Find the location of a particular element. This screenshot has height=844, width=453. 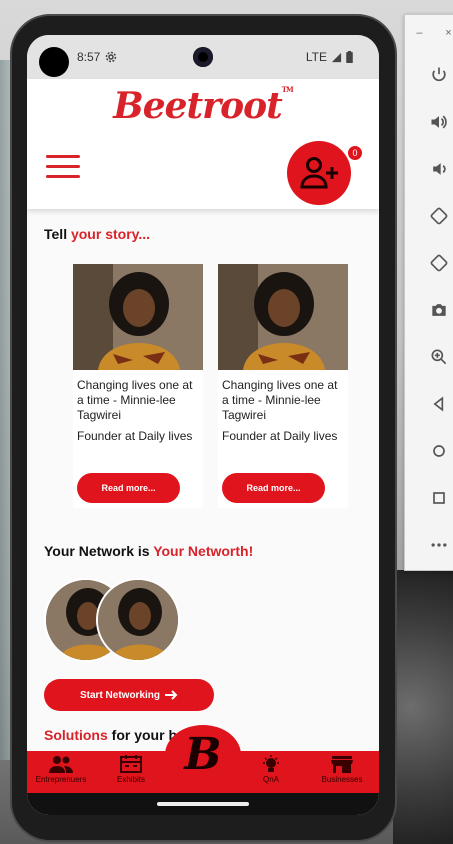

story-title-plain: Tell is located at coordinates (57, 234).